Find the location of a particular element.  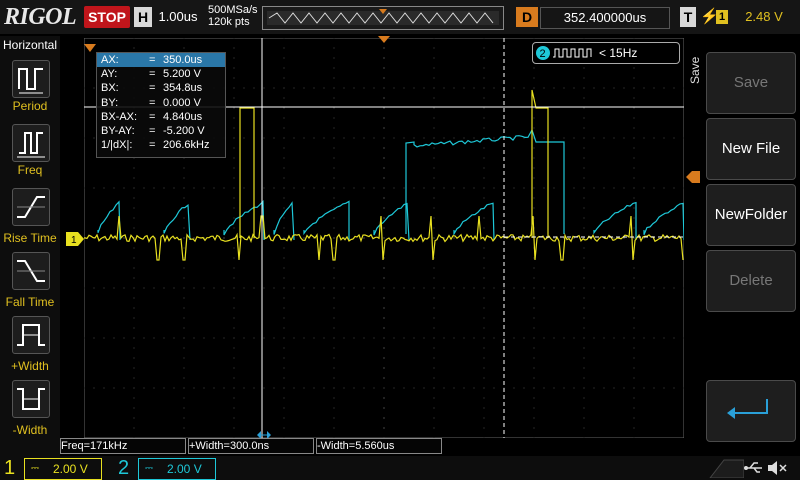

rise-time-label: Rise Time is located at coordinates (30, 238).